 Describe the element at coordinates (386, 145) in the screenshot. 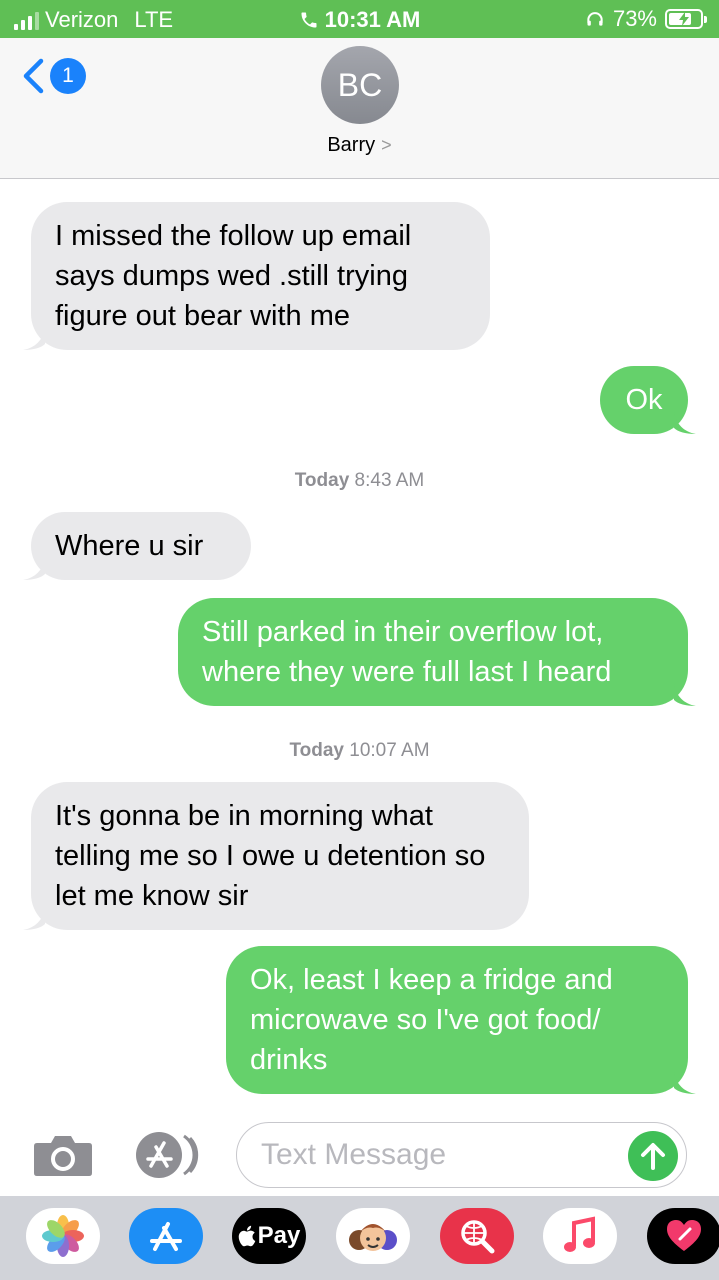

I see `chevron-right-icon: >` at that location.